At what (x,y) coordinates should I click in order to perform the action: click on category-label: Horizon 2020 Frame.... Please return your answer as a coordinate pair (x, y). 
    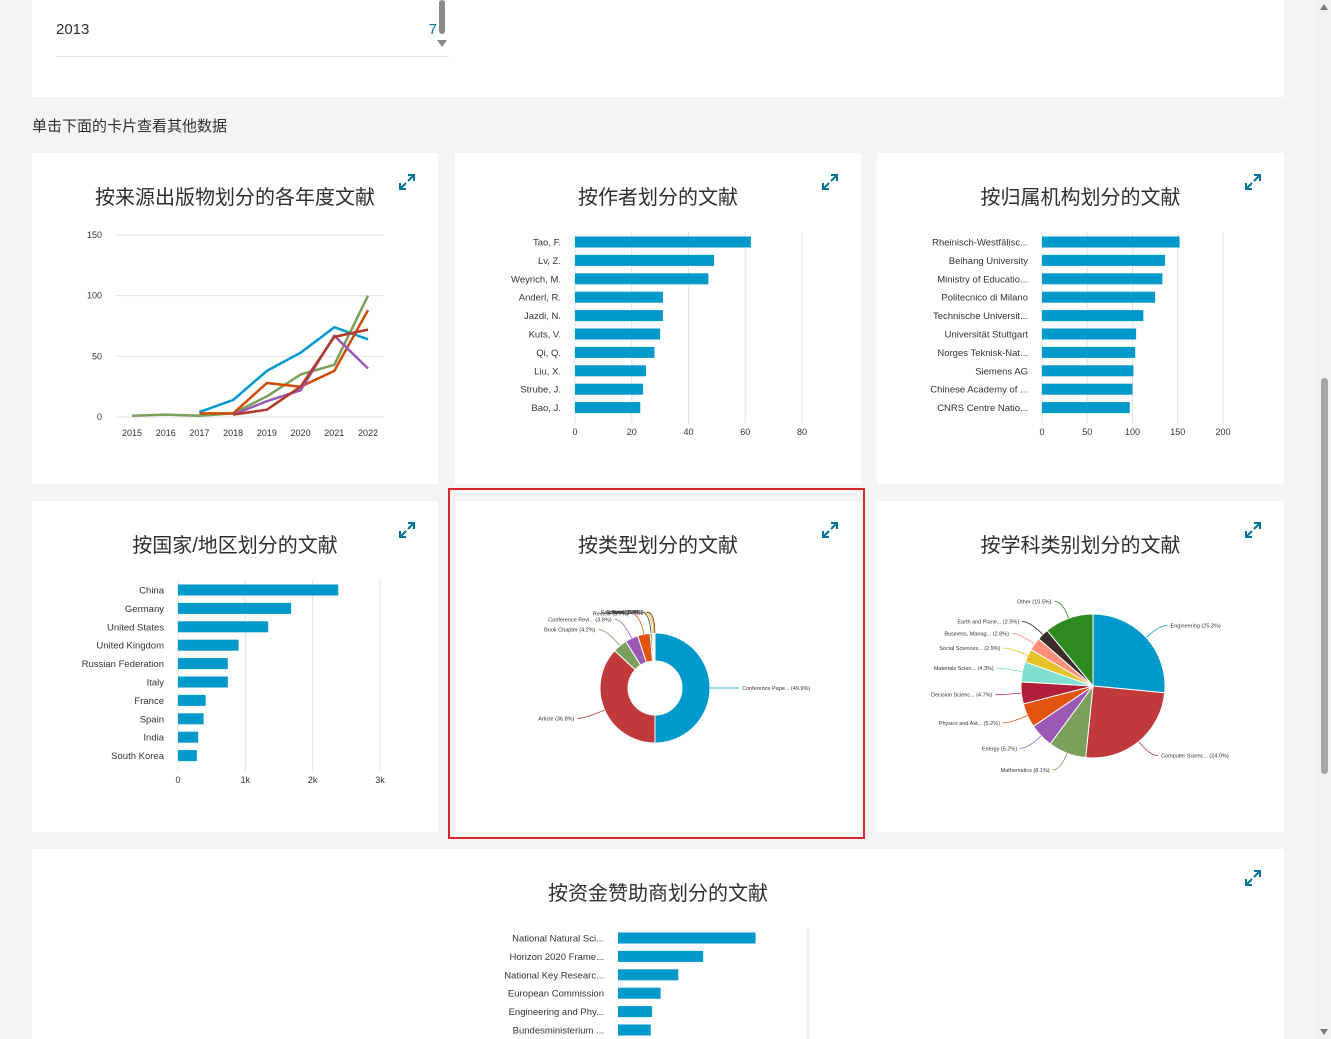
    Looking at the image, I should click on (556, 957).